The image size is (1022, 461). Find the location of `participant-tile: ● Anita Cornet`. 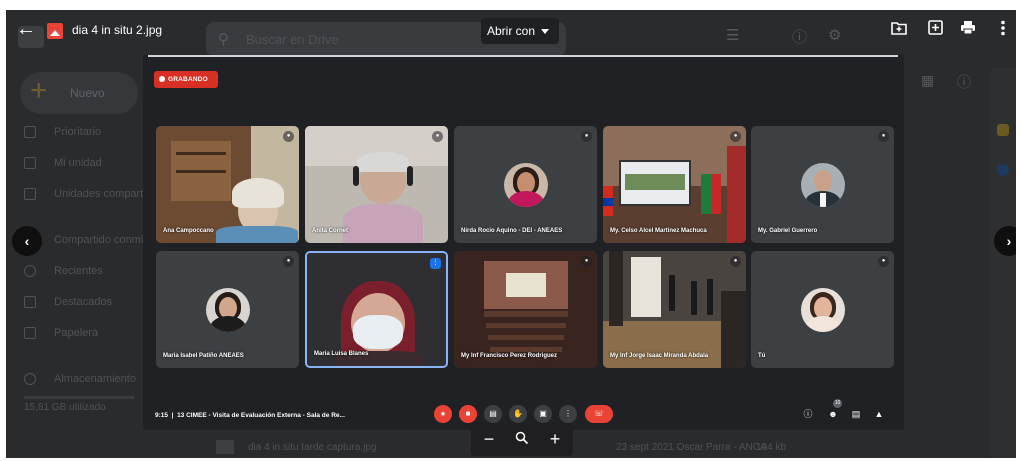

participant-tile: ● Anita Cornet is located at coordinates (376, 184).